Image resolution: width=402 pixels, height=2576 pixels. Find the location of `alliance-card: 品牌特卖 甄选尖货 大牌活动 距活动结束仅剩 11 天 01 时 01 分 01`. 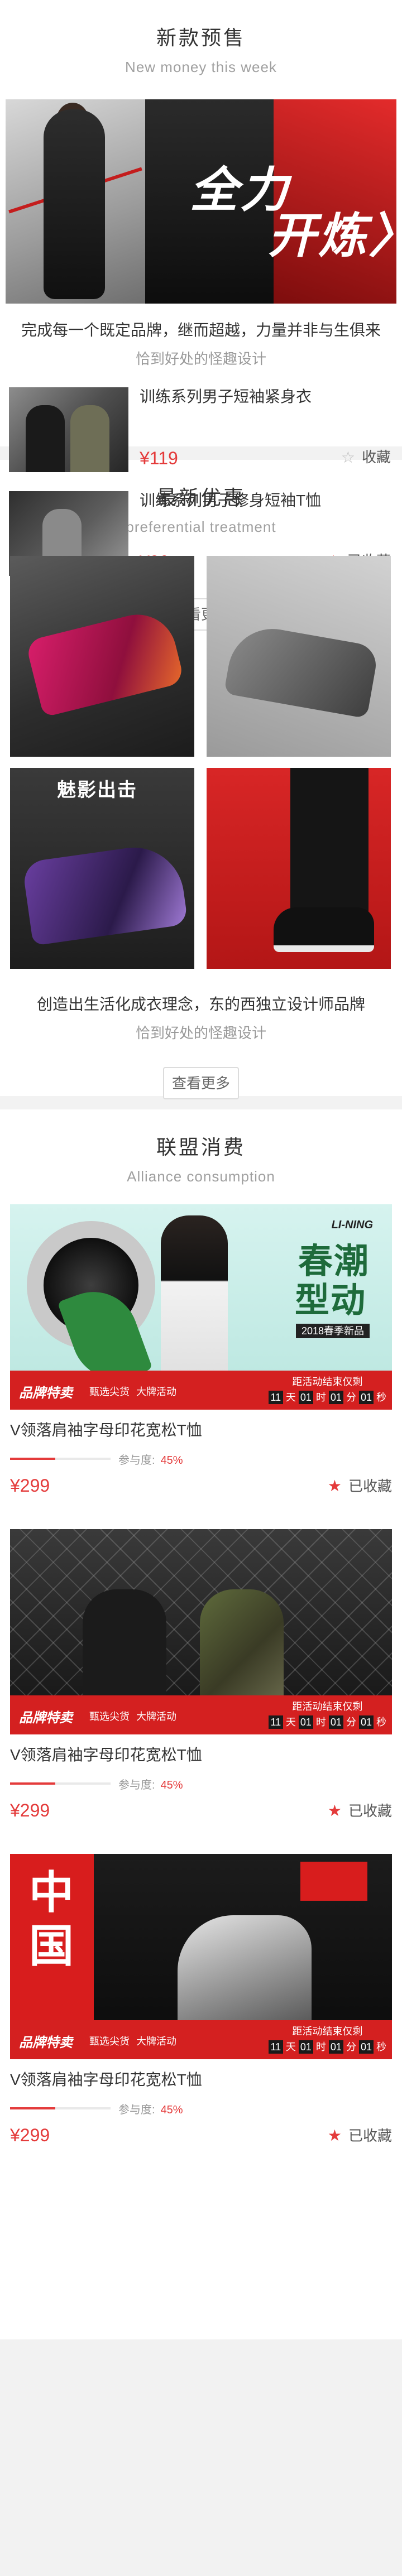

alliance-card: 品牌特卖 甄选尖货 大牌活动 距活动结束仅剩 11 天 01 时 01 分 01 is located at coordinates (201, 1675).